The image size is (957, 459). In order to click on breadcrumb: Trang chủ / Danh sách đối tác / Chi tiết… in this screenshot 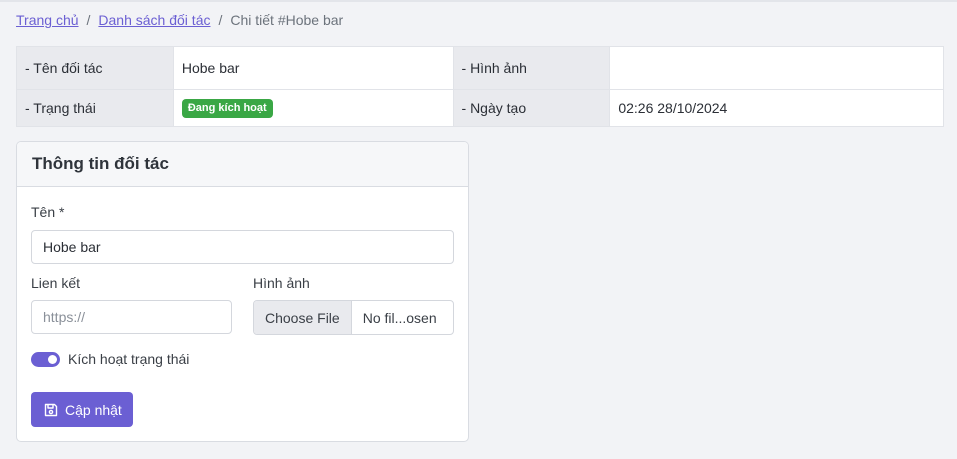, I will do `click(179, 20)`.